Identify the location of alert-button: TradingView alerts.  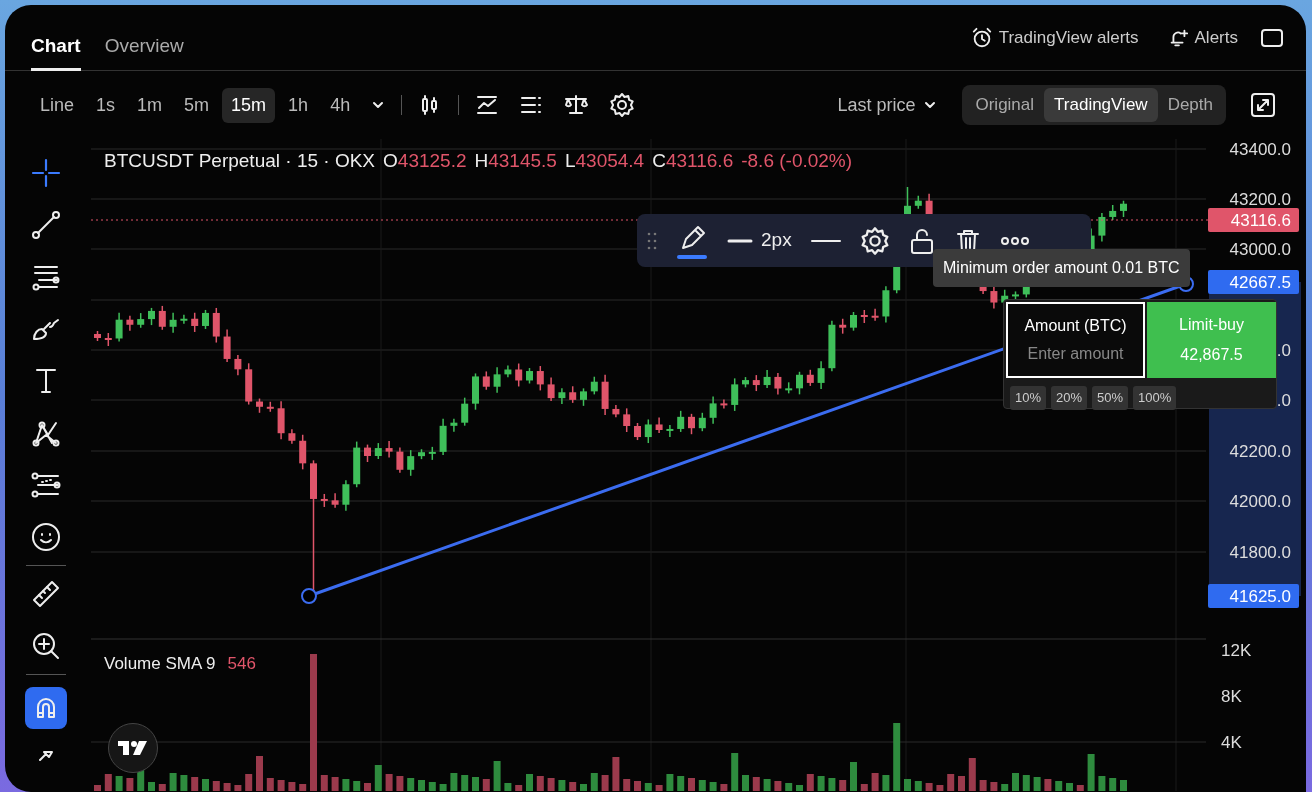
(1054, 37).